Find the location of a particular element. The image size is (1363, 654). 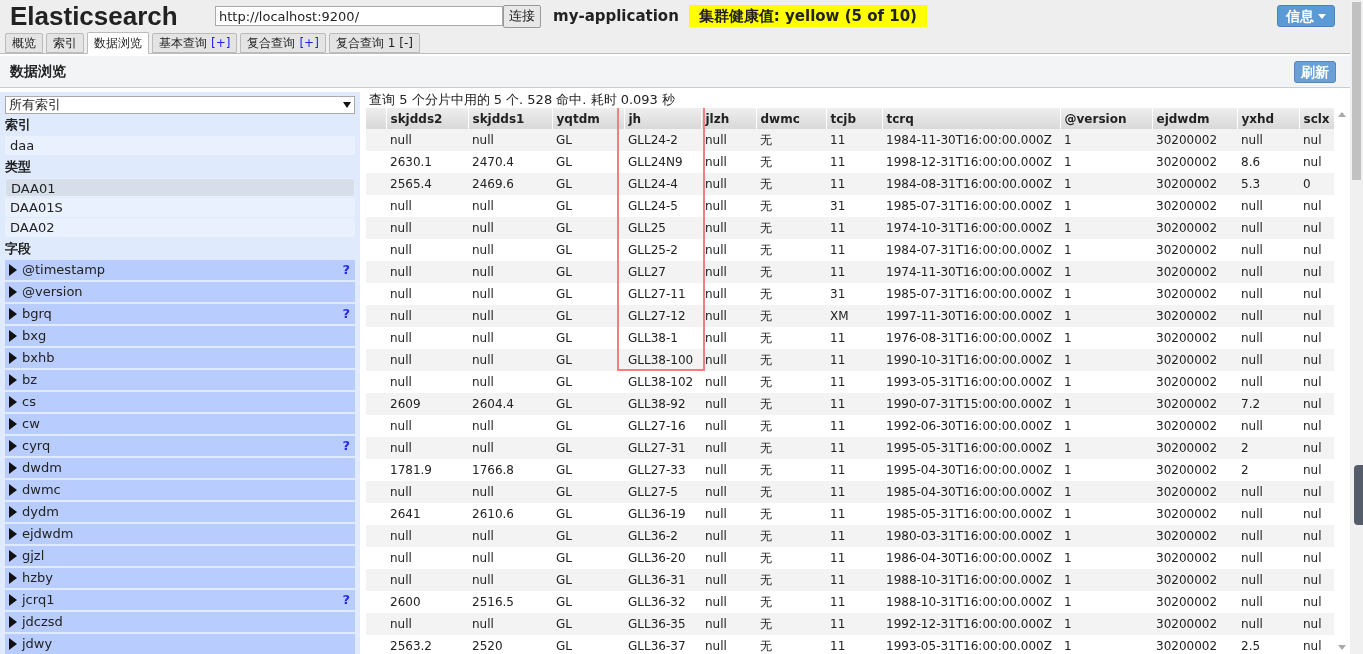

index-select: 所有索引 is located at coordinates (180, 105).